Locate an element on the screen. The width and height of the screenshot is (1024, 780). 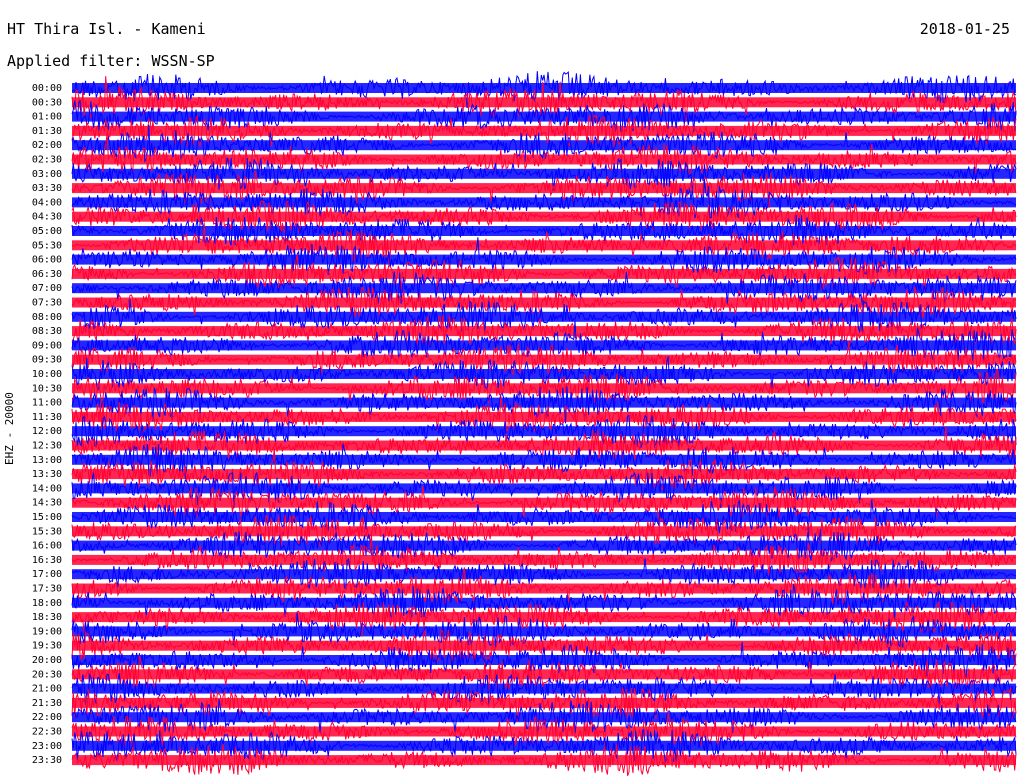
time-tick-label: 07:00 is located at coordinates (47, 288).